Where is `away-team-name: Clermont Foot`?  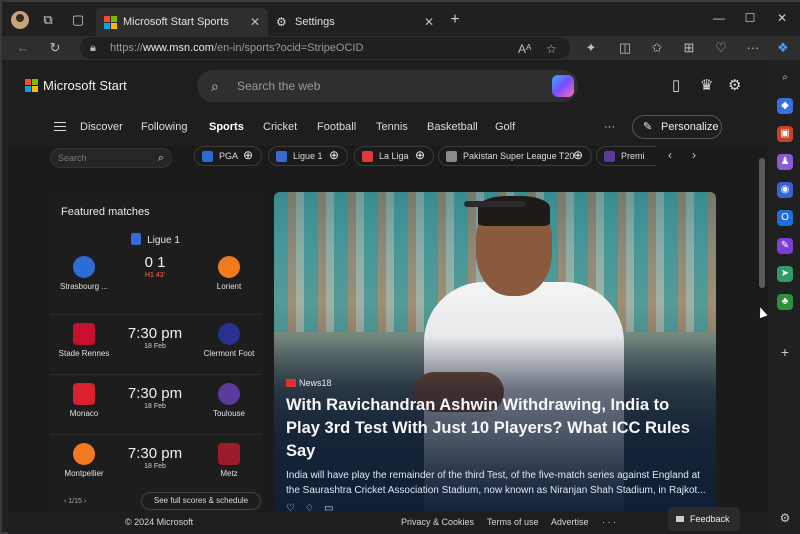
away-team-name: Clermont Foot is located at coordinates (229, 353).